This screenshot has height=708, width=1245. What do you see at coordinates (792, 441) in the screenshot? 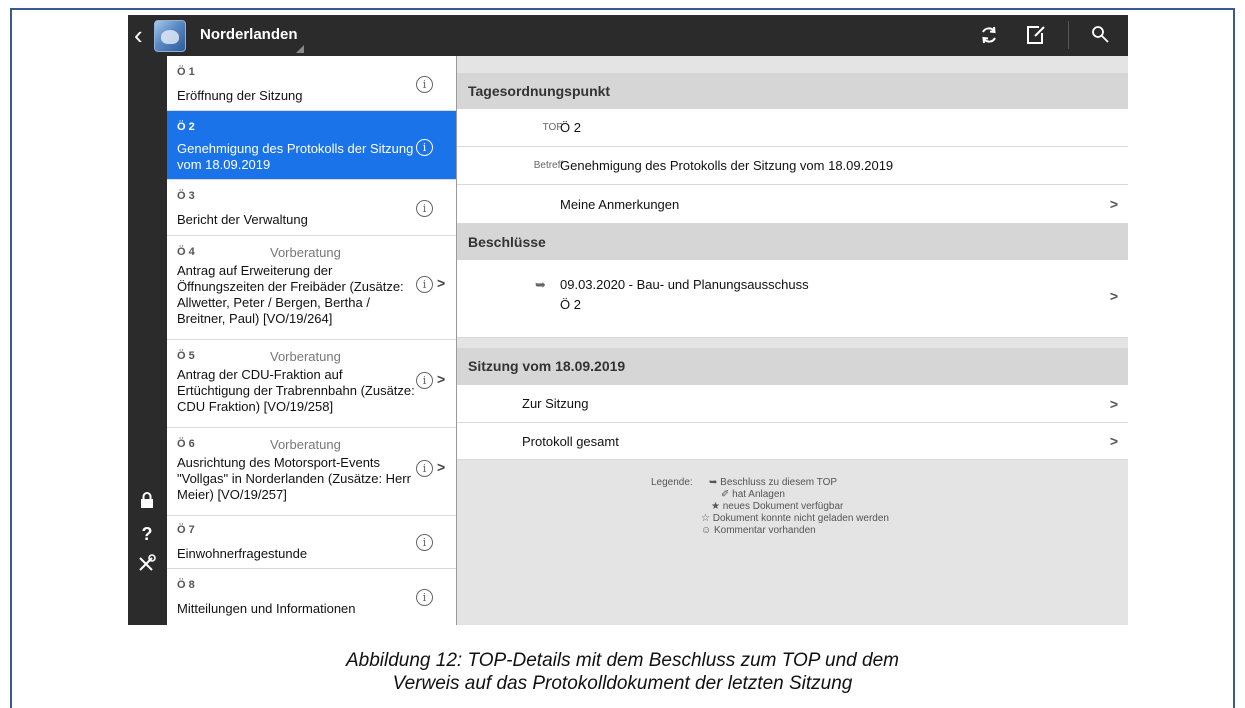
I see `protokoll-row: Protokoll gesamt >` at bounding box center [792, 441].